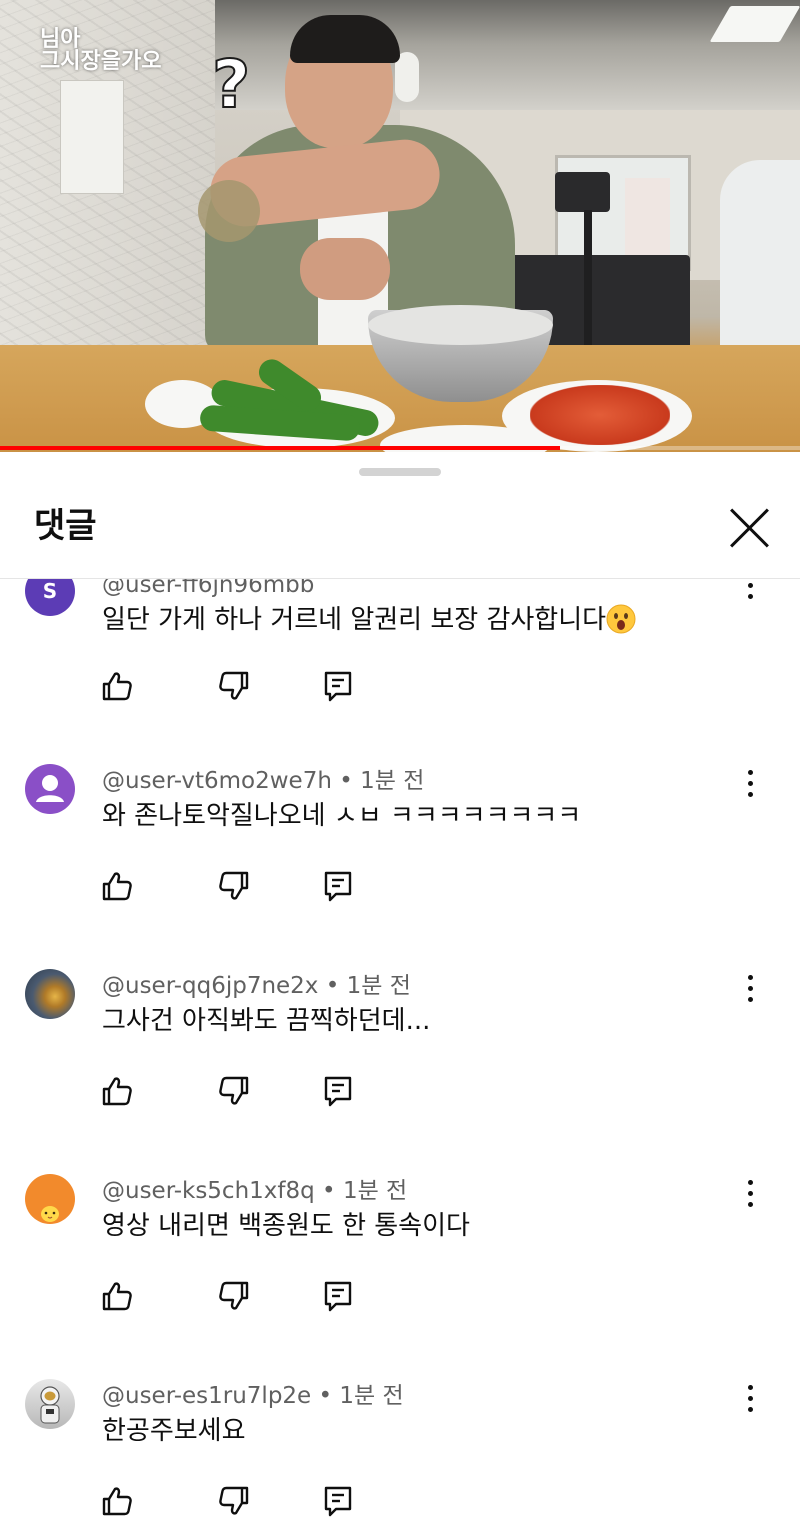 This screenshot has width=800, height=1539. I want to click on cartoon-face-icon, so click(50, 1214).